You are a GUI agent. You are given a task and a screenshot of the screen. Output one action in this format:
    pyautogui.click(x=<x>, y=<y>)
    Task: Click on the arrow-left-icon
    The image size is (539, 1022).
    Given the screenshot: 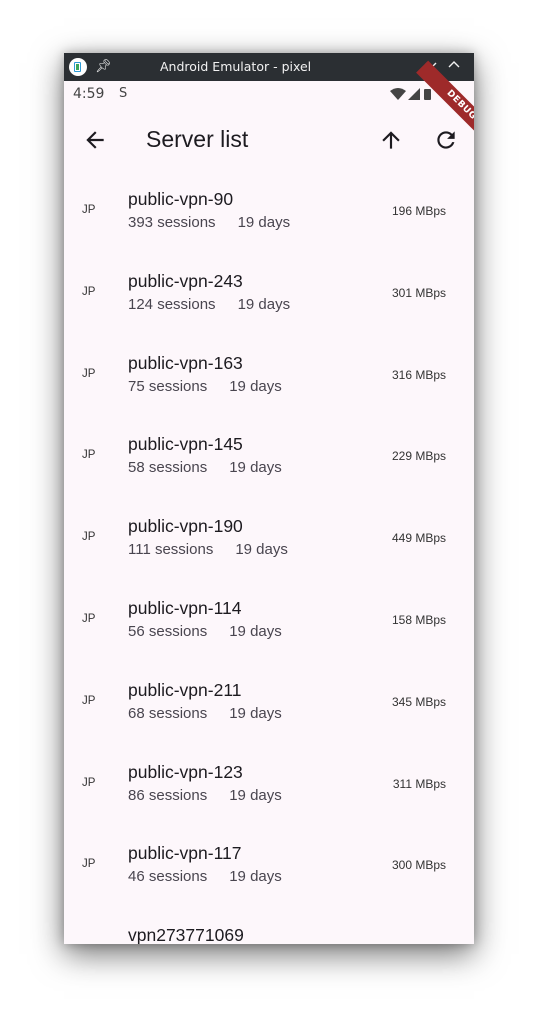 What is the action you would take?
    pyautogui.click(x=95, y=140)
    